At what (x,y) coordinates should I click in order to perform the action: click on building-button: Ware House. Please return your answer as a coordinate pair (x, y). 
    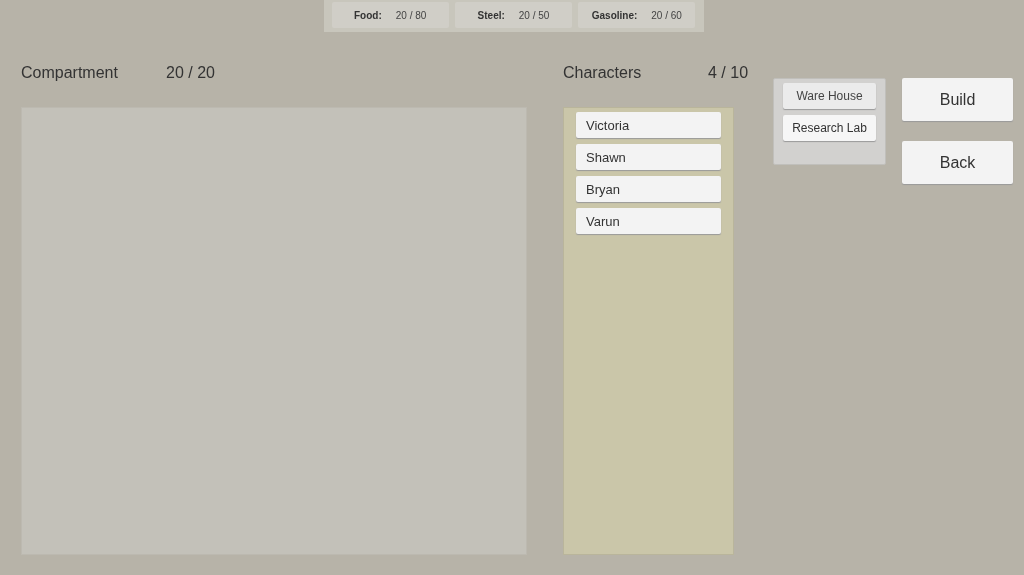
    Looking at the image, I should click on (829, 96).